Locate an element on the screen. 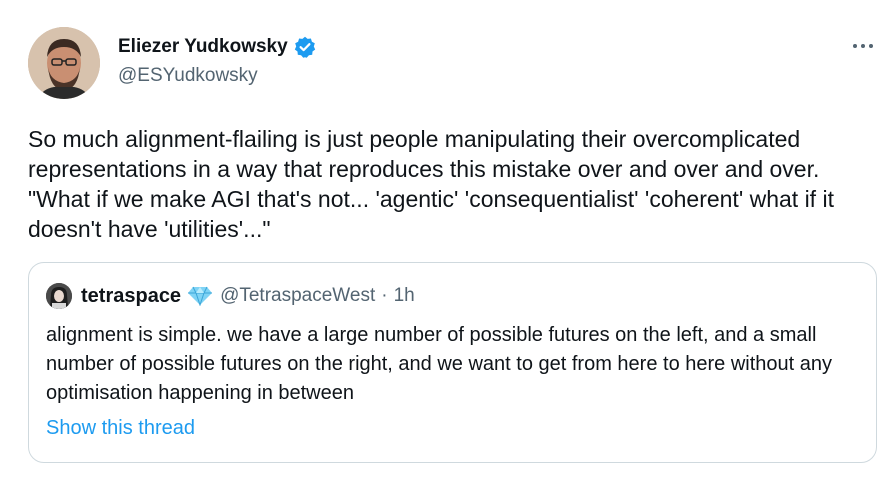 Image resolution: width=891 pixels, height=477 pixels. show-thread-link: Show this thread is located at coordinates (120, 428).